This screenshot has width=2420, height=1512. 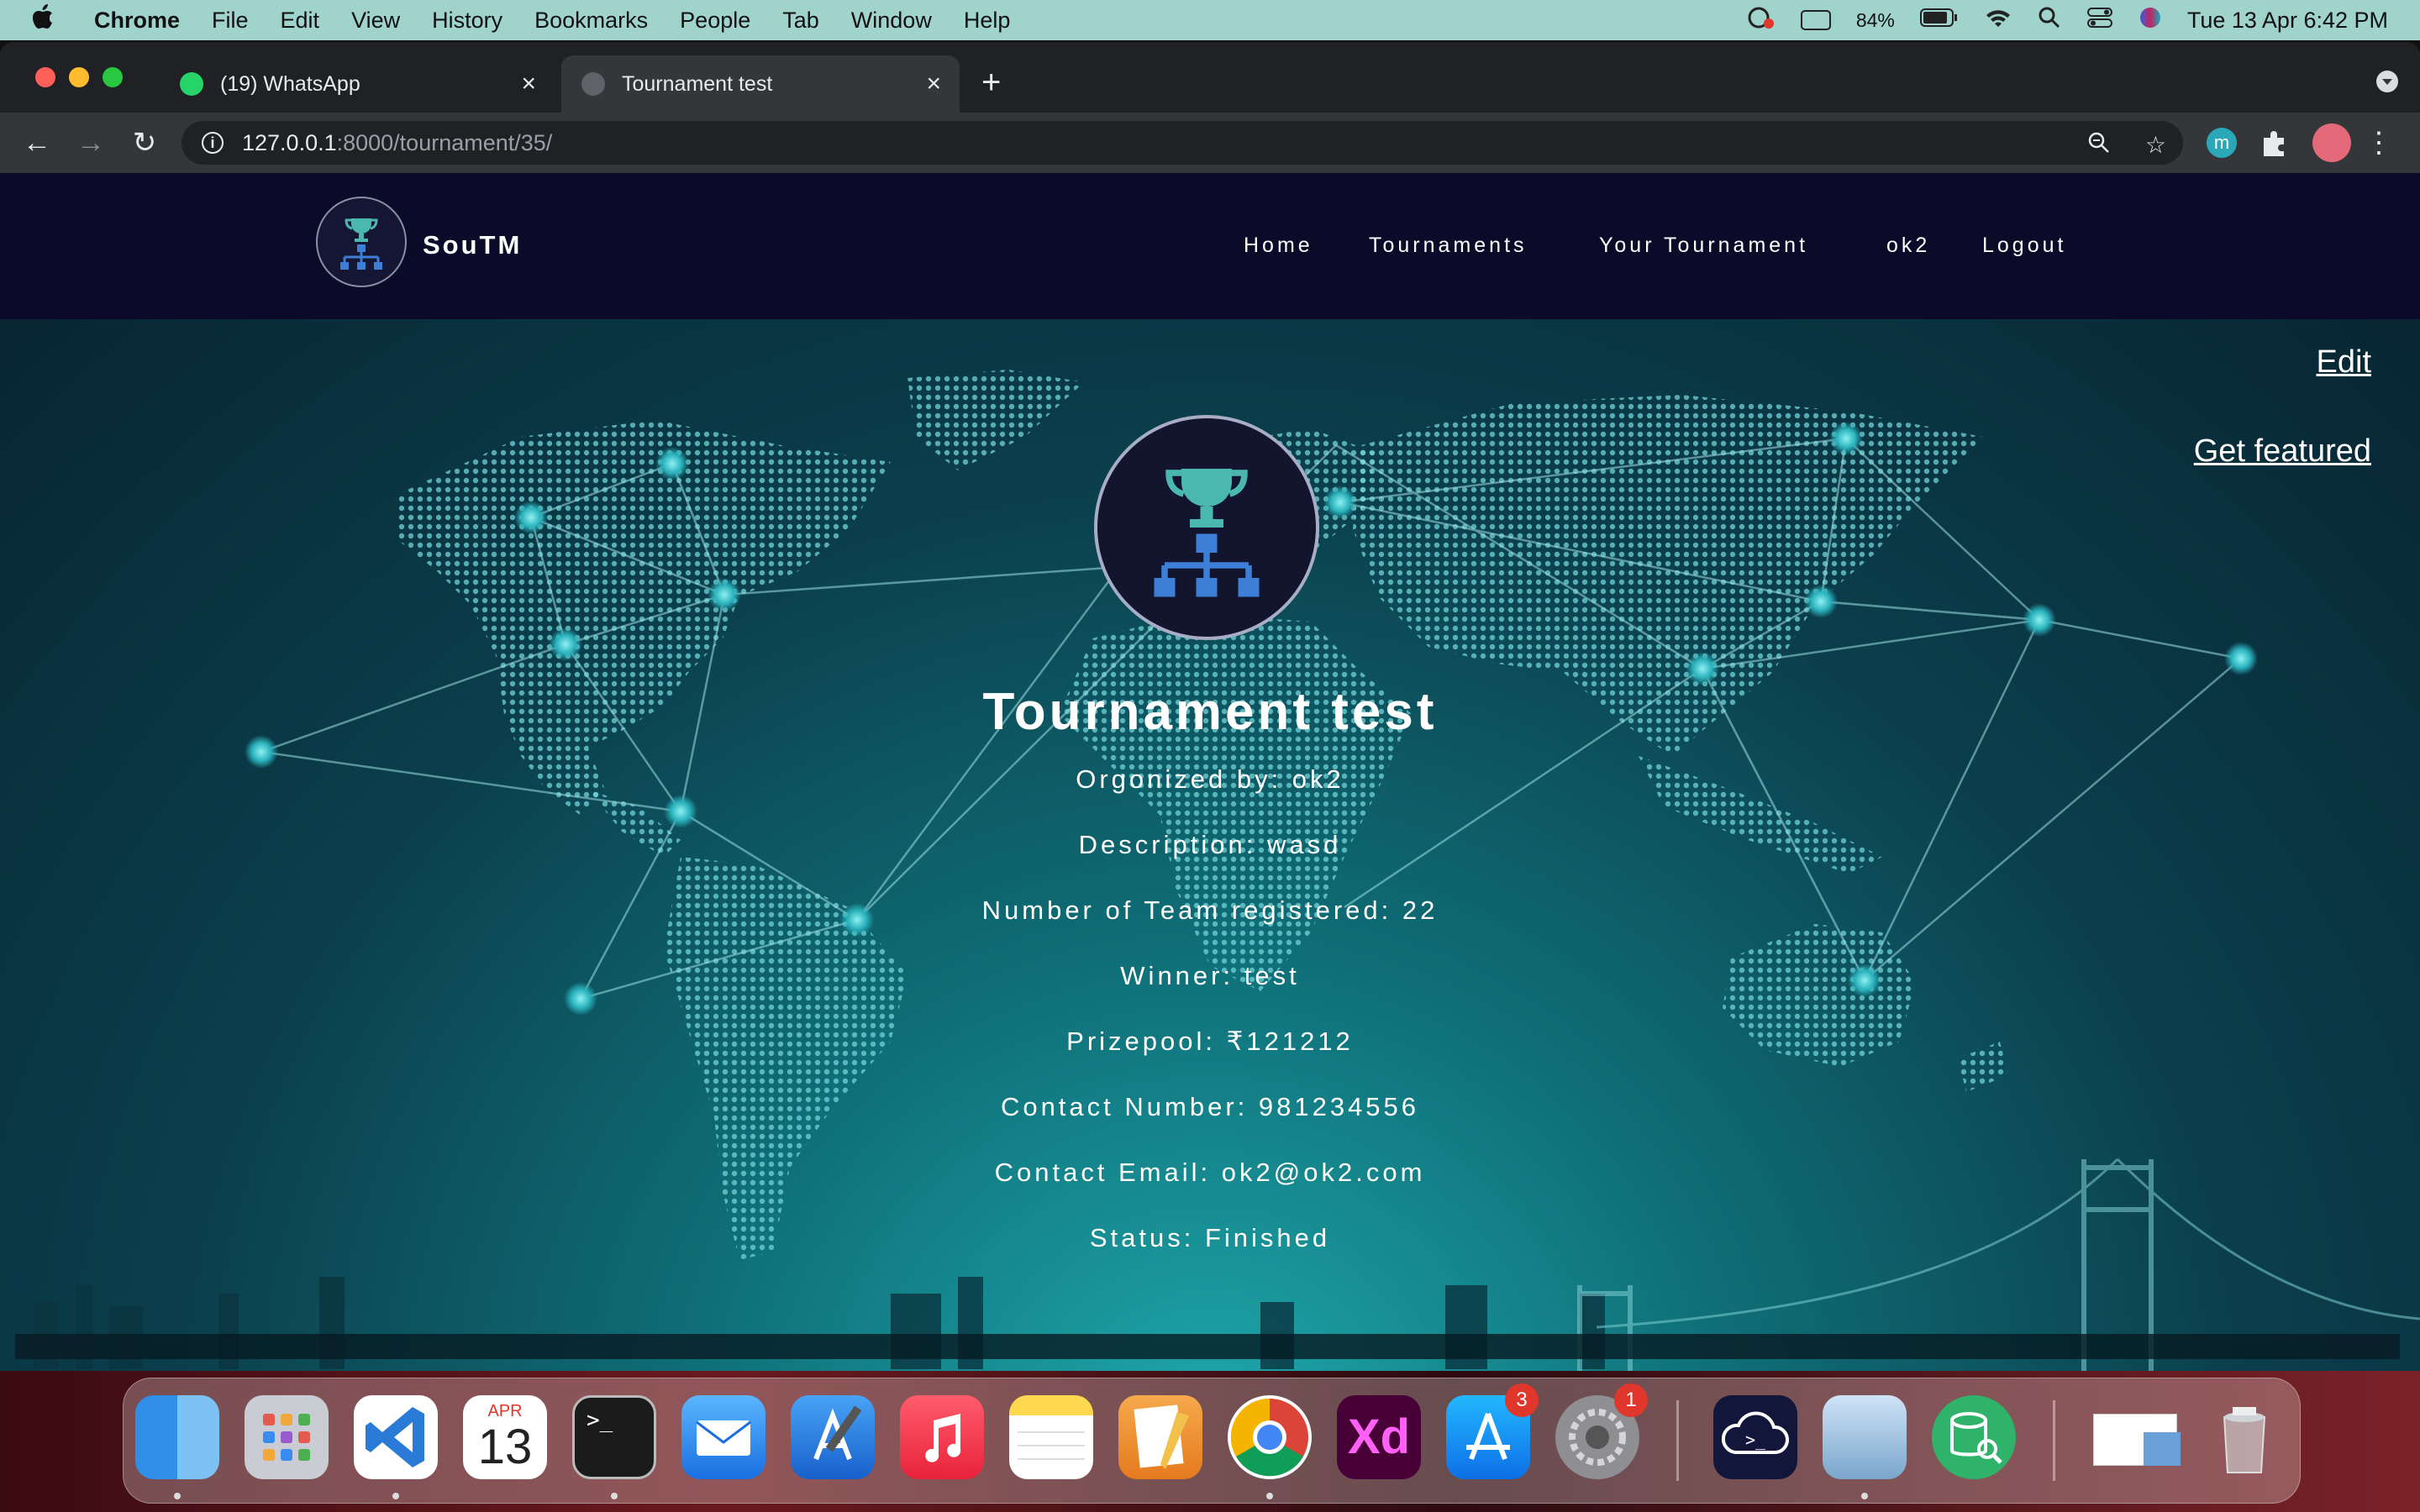 I want to click on notes-icon, so click(x=1051, y=1437).